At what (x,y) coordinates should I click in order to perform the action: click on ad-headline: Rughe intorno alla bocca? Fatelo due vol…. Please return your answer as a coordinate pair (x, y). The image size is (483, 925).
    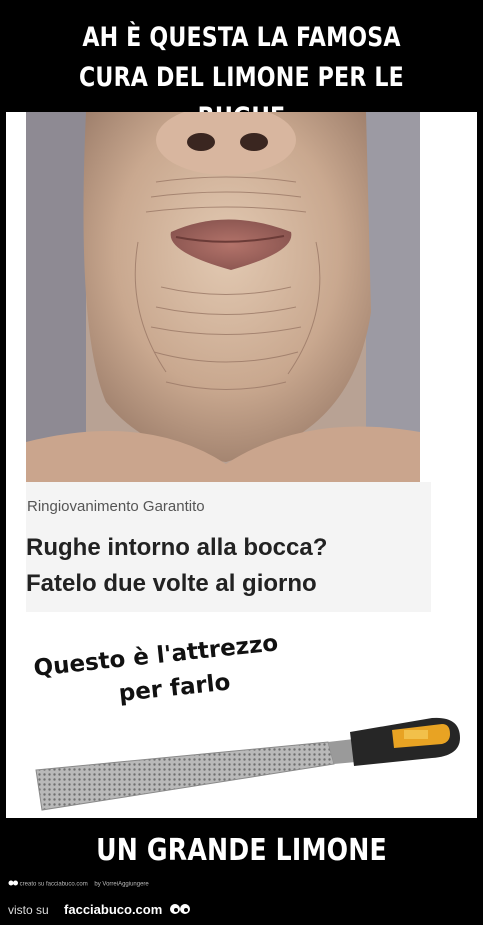
    Looking at the image, I should click on (226, 566).